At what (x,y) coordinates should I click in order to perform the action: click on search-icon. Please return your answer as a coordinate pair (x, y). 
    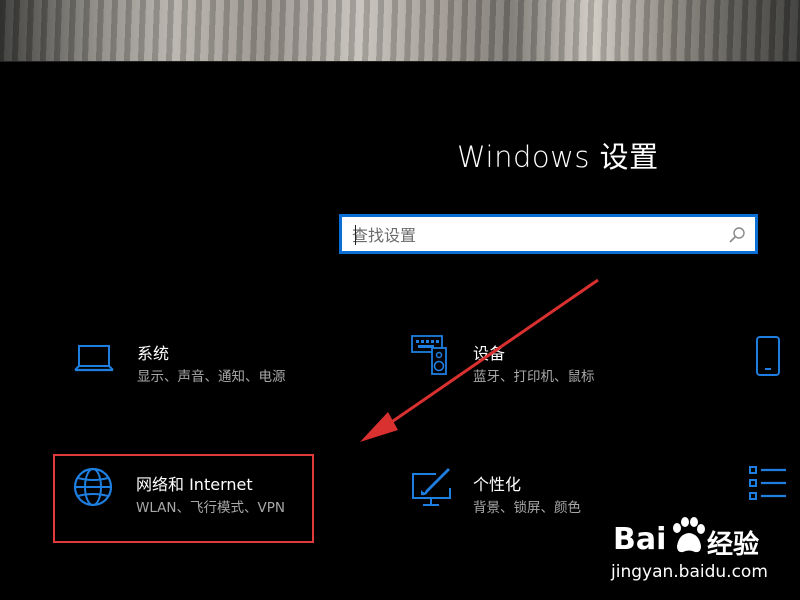
    Looking at the image, I should click on (737, 235).